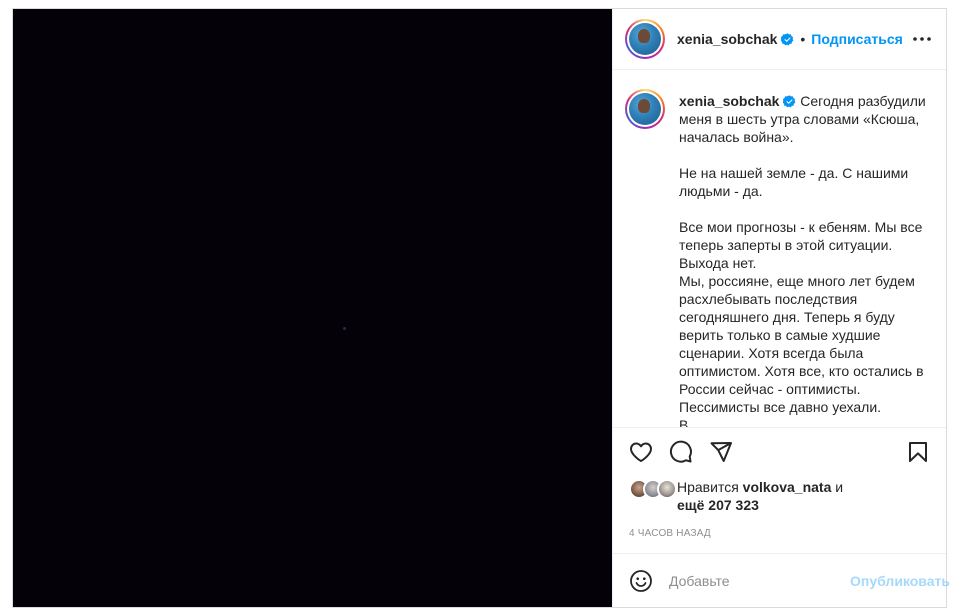 The image size is (975, 613). Describe the element at coordinates (344, 328) in the screenshot. I see `media-content` at that location.